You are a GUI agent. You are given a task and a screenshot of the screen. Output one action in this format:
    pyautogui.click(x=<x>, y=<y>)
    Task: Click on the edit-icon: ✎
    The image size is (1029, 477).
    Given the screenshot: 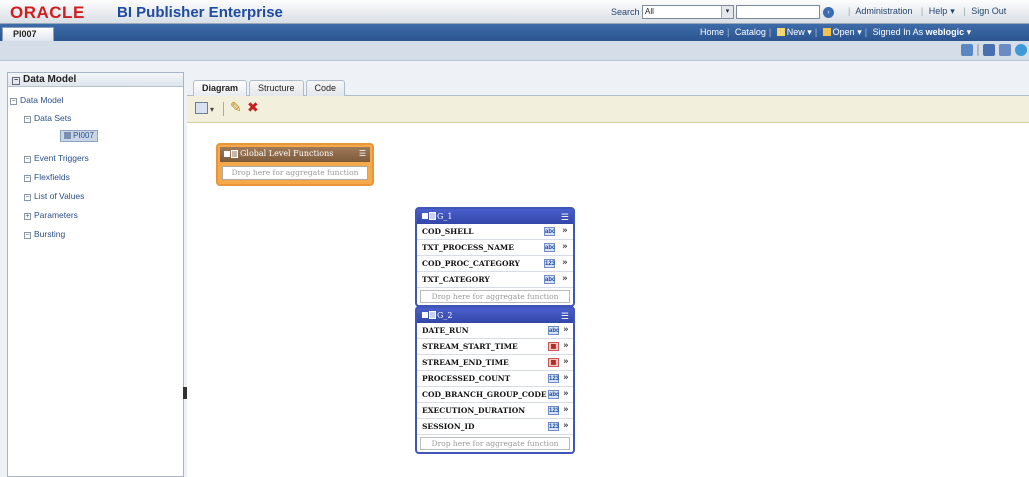 What is the action you would take?
    pyautogui.click(x=236, y=107)
    